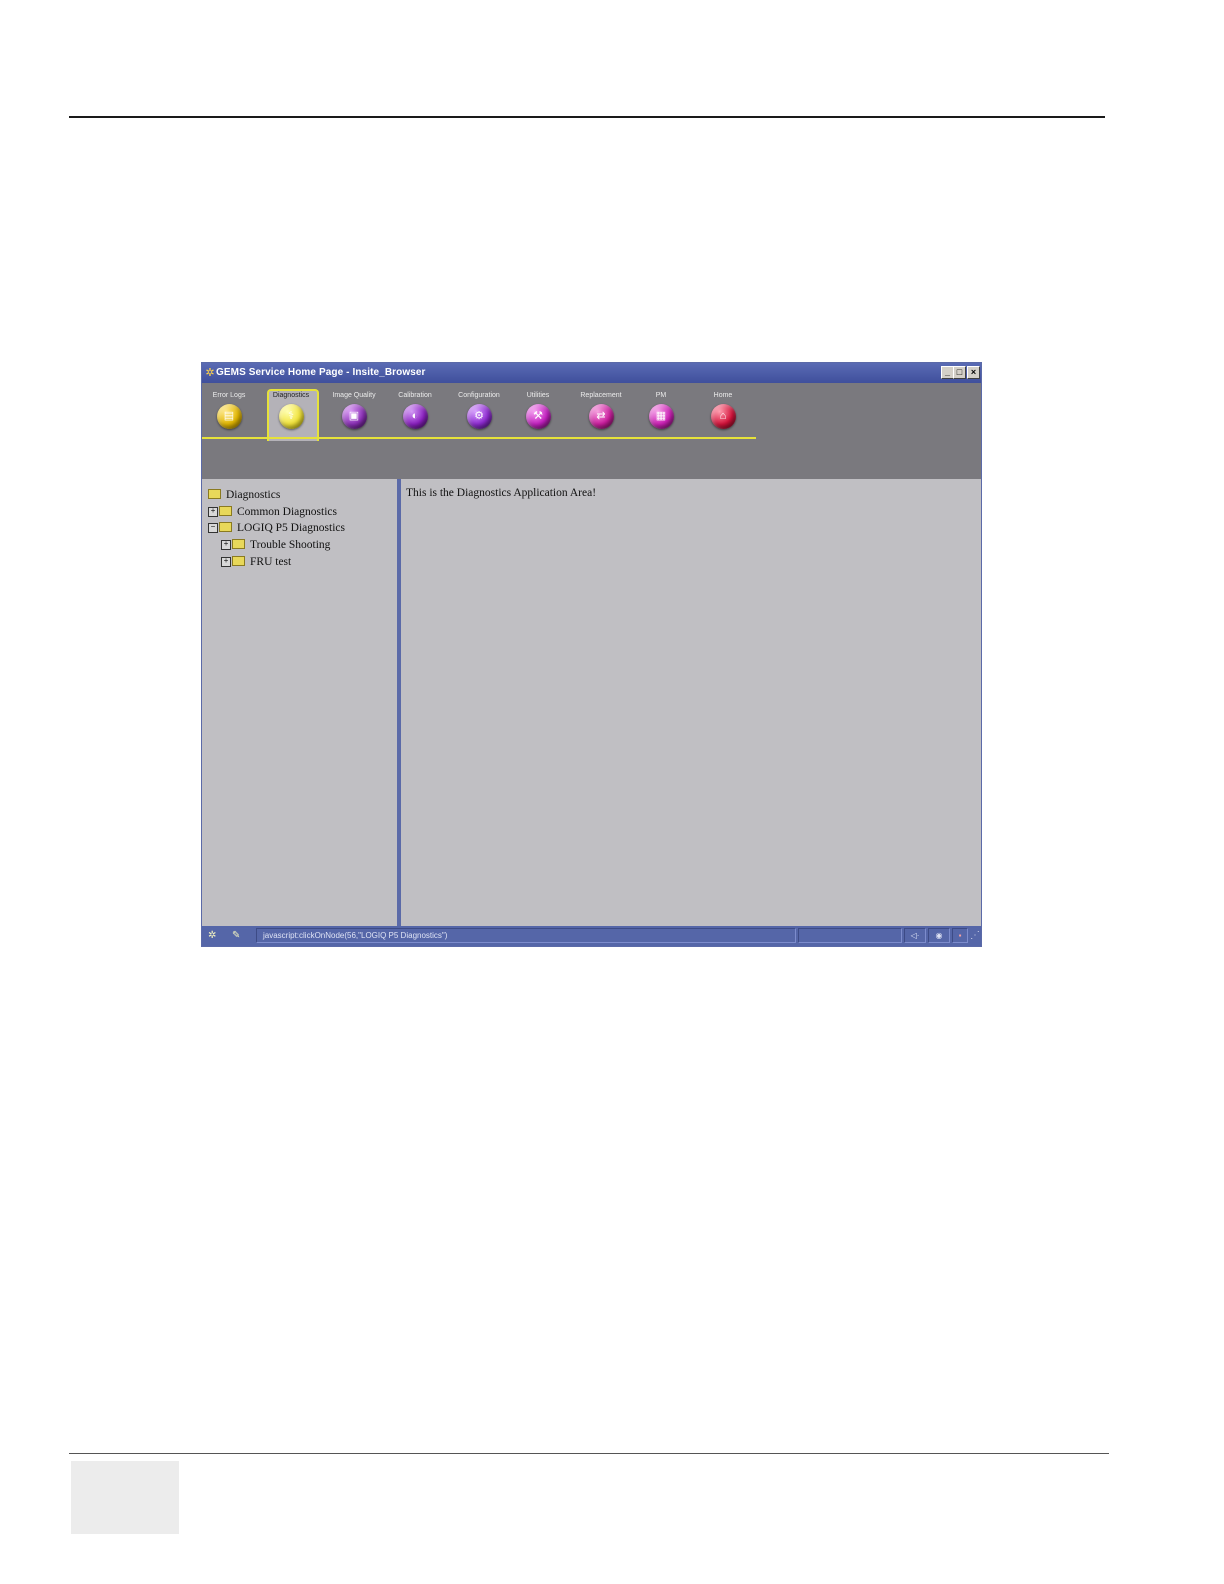 This screenshot has height=1584, width=1224. What do you see at coordinates (212, 935) in the screenshot?
I see `ie-icon: ✲` at bounding box center [212, 935].